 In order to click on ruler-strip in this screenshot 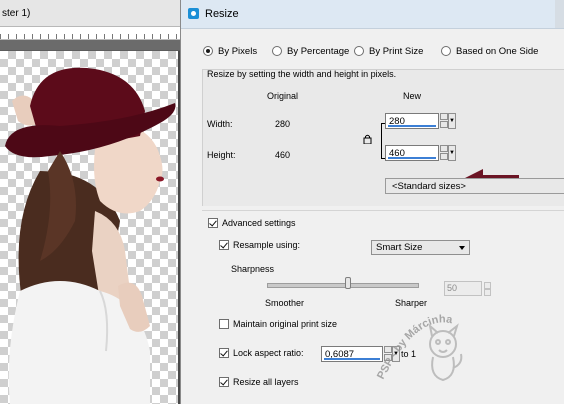, I will do `click(92, 45)`.